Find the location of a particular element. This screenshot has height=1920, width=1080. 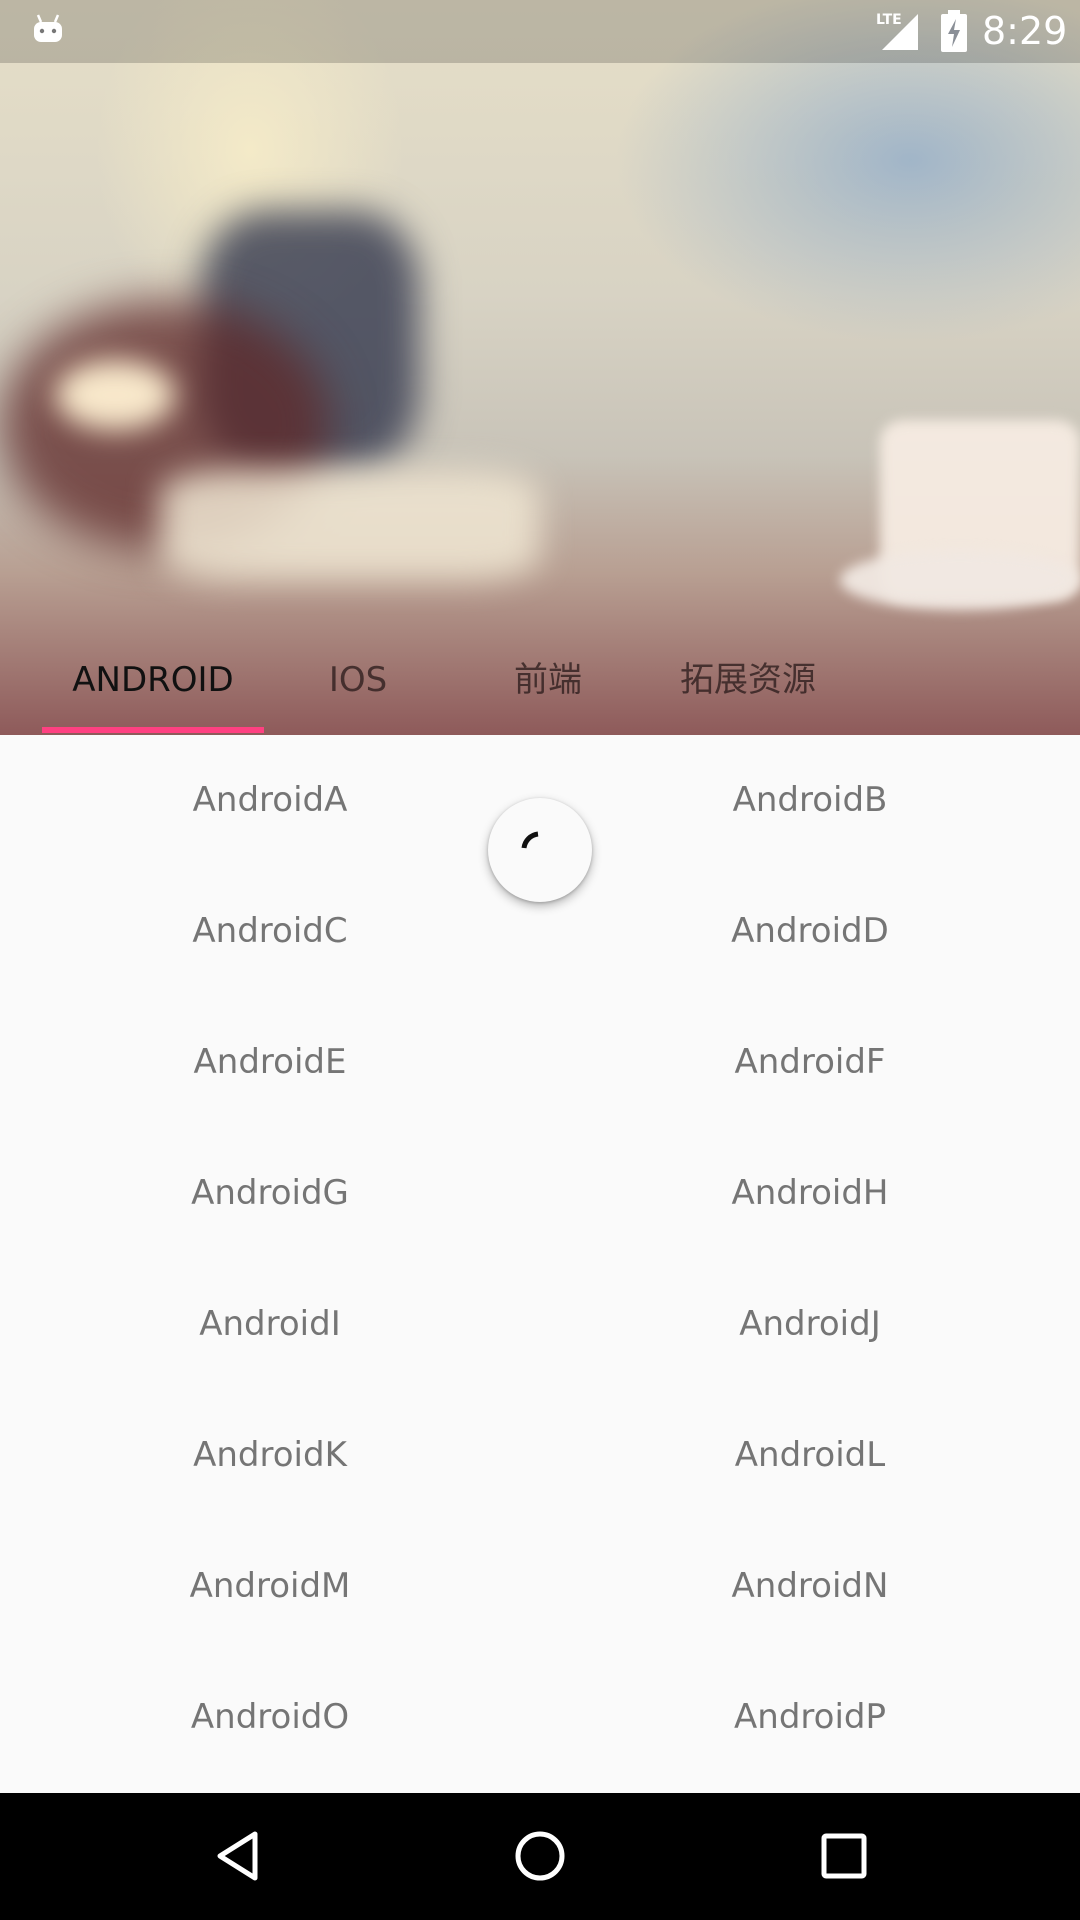

grid-item: AndroidC is located at coordinates (270, 931).